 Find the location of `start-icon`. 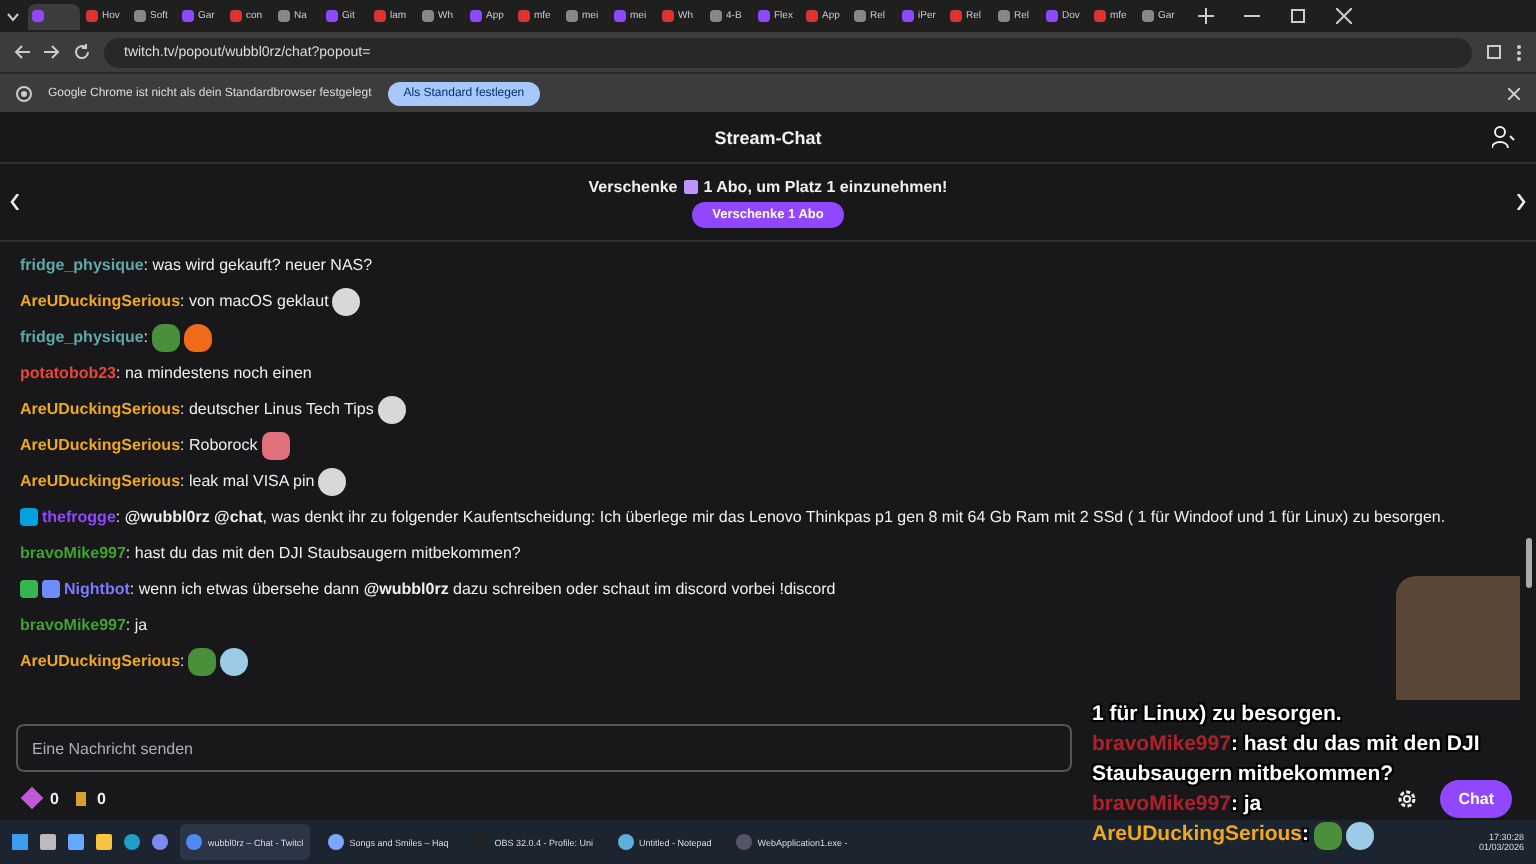

start-icon is located at coordinates (20, 842).